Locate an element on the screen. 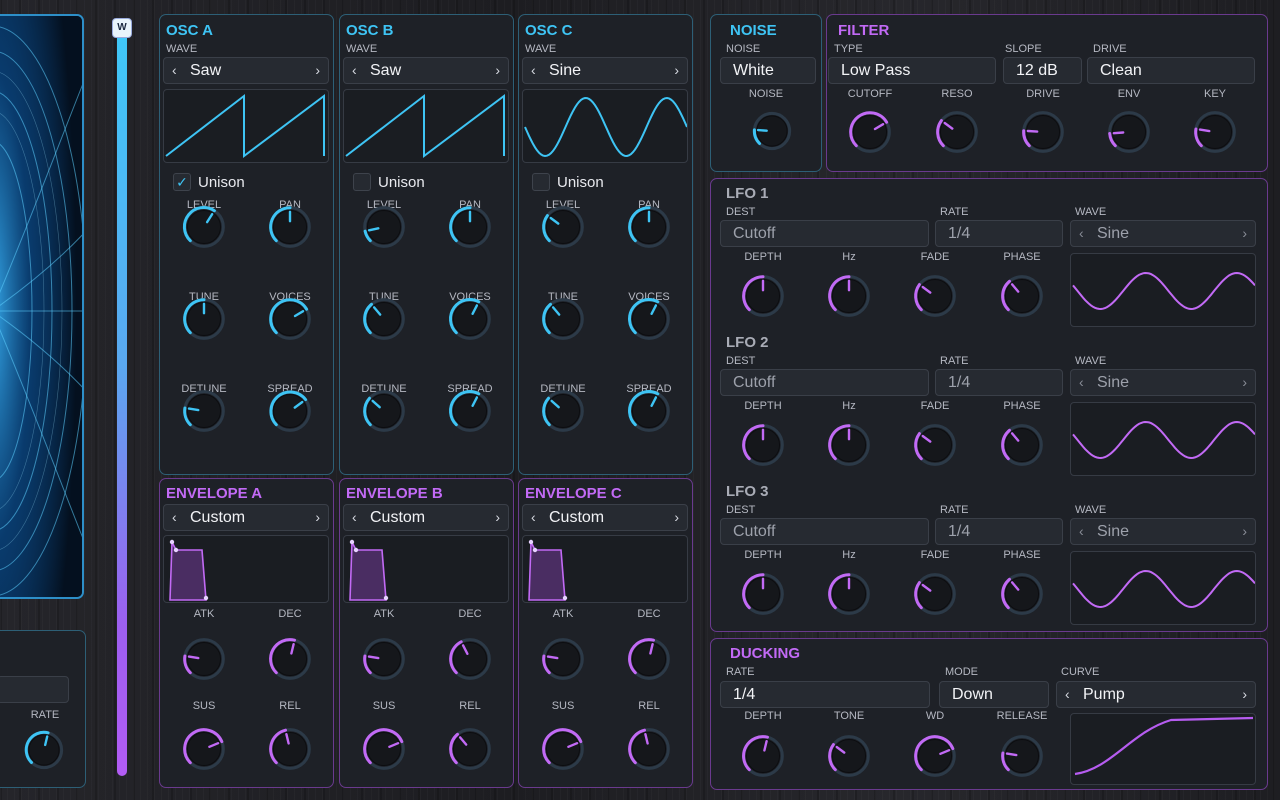 The image size is (1280, 800). ducking-rate-field: 1/4 is located at coordinates (825, 694).